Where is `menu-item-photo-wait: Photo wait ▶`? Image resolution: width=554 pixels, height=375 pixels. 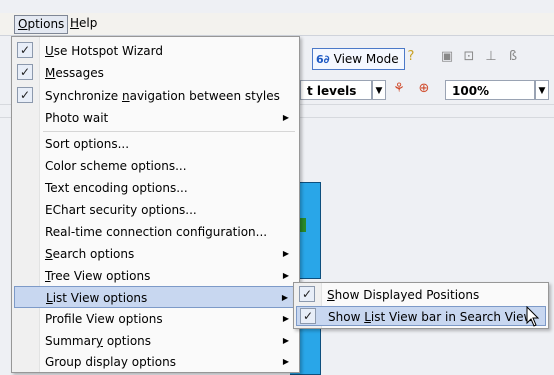 menu-item-photo-wait: Photo wait ▶ is located at coordinates (155, 118).